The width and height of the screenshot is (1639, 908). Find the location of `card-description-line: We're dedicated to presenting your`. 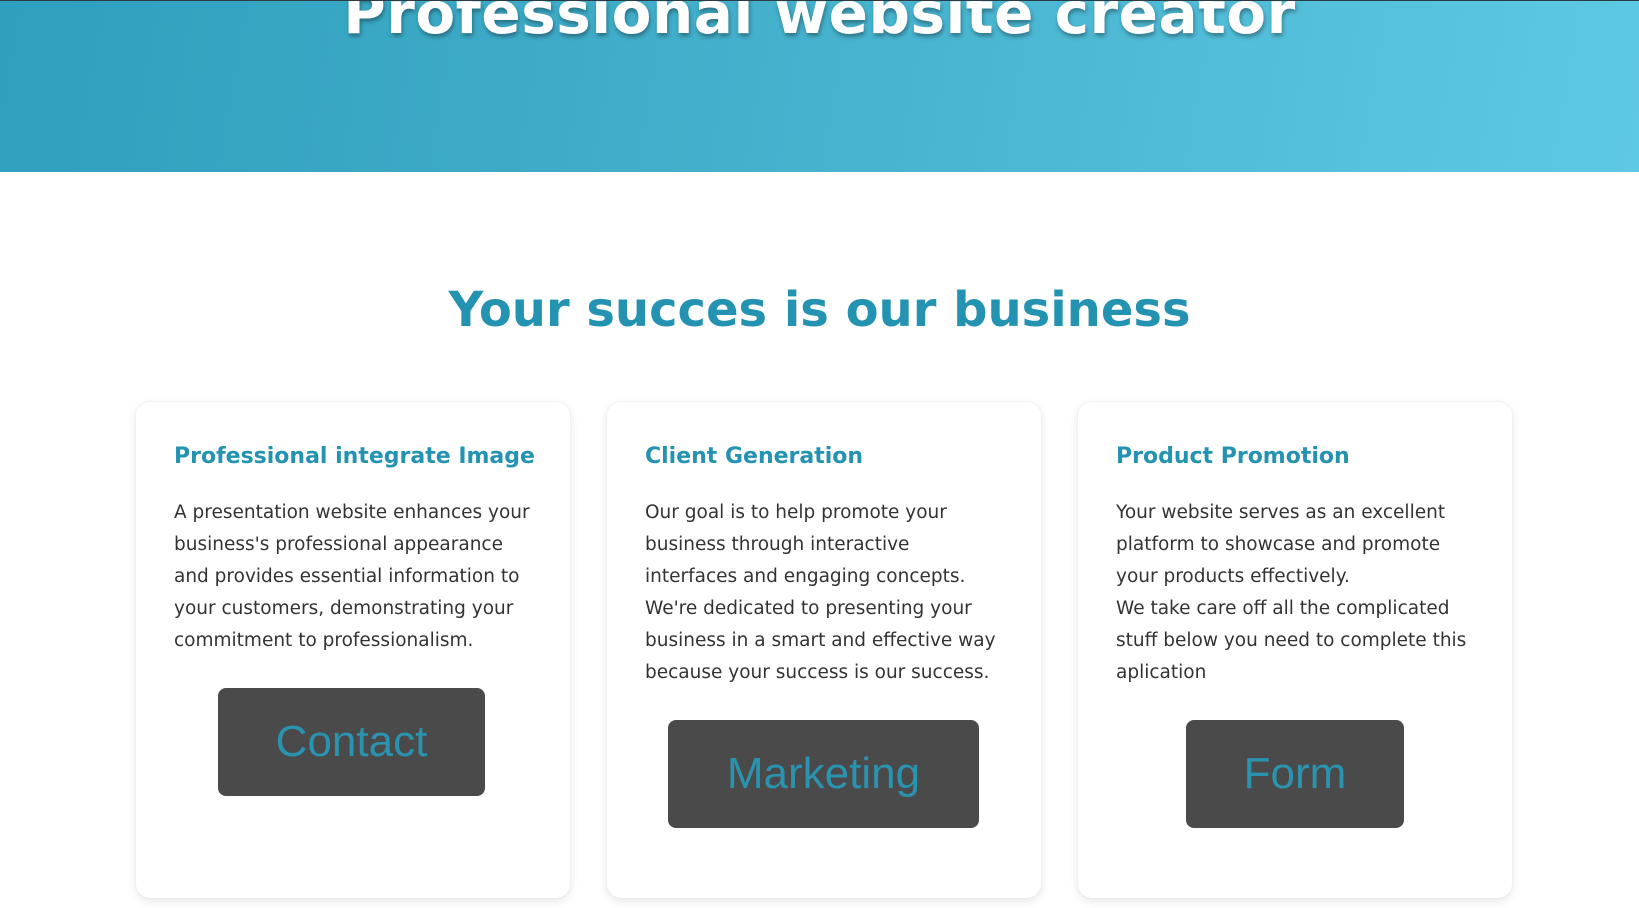

card-description-line: We're dedicated to presenting your is located at coordinates (808, 608).